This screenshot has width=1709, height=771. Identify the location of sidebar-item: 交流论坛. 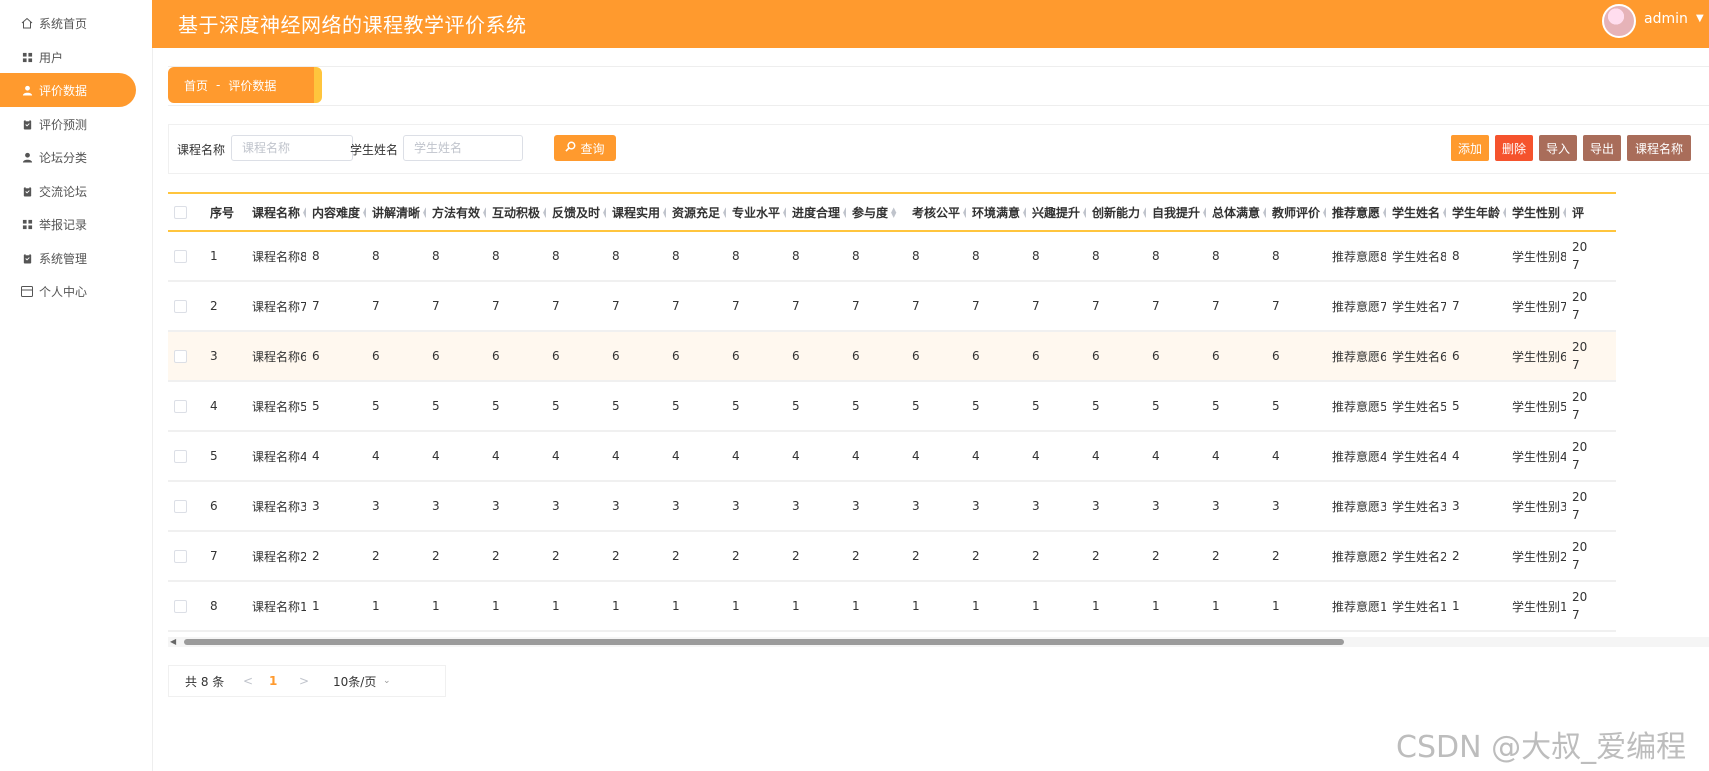
(68, 191).